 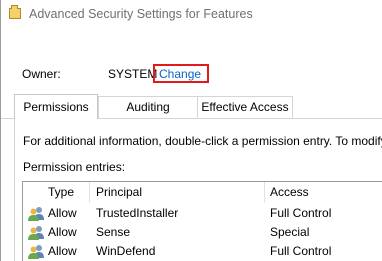 I want to click on table-row: Allow TrustedInstaller Full Control, so click(x=202, y=213).